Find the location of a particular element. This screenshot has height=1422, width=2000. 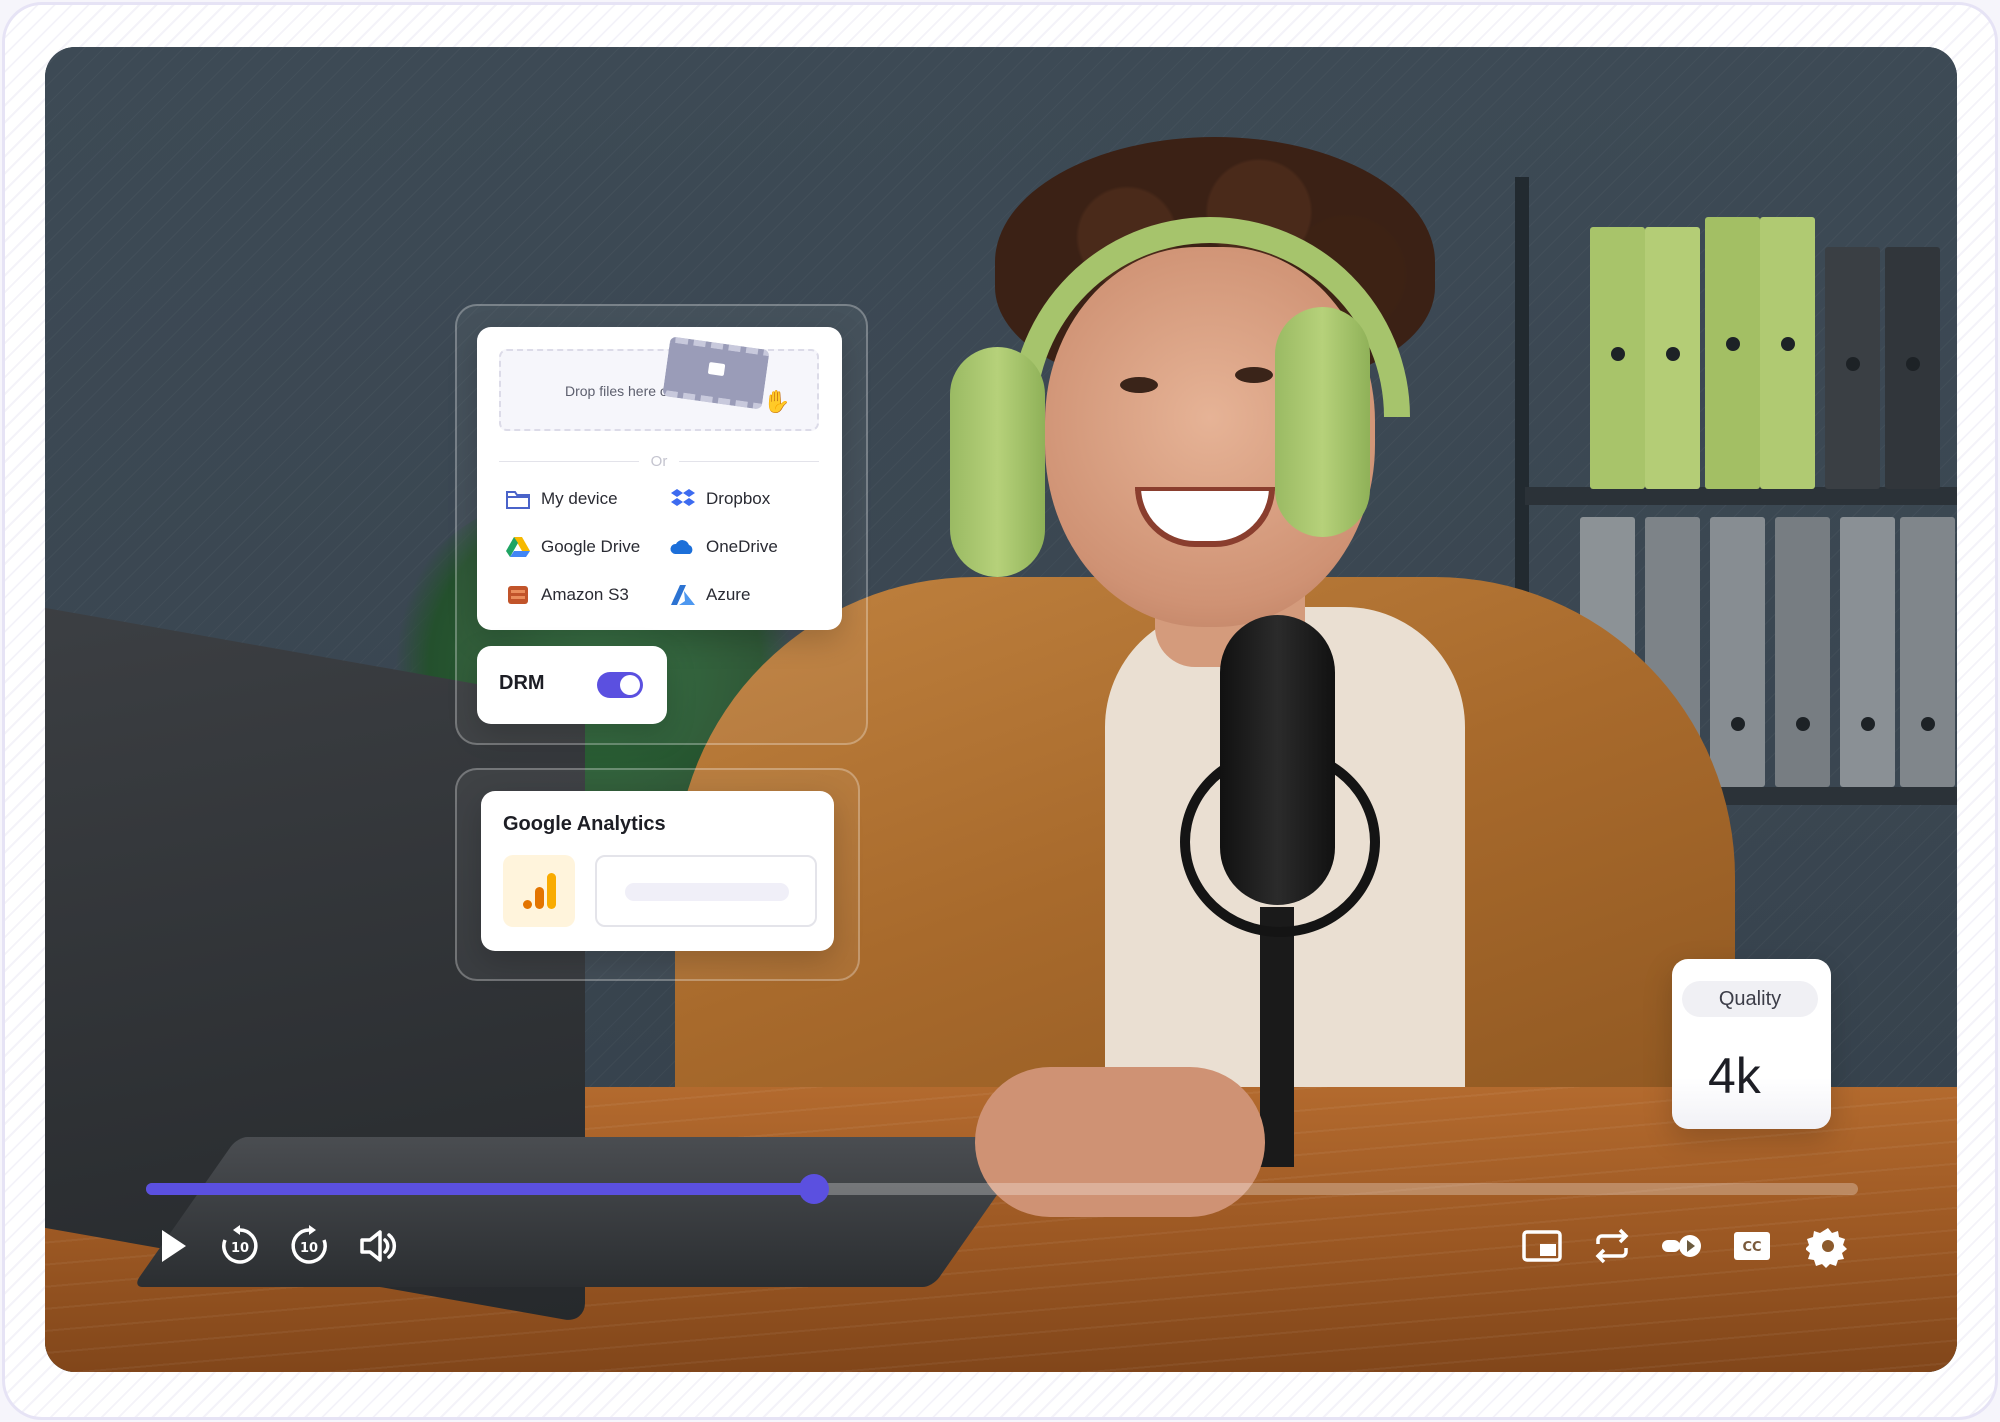

volume-button is located at coordinates (378, 1246).